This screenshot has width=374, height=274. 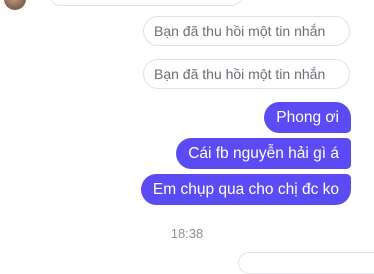 What do you see at coordinates (306, 263) in the screenshot?
I see `next-message-bubble` at bounding box center [306, 263].